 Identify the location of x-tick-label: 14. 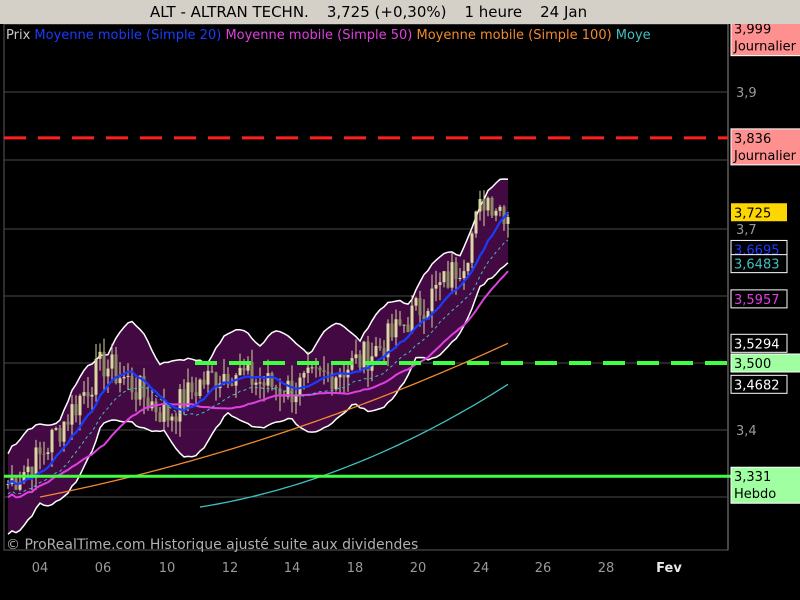
(292, 568).